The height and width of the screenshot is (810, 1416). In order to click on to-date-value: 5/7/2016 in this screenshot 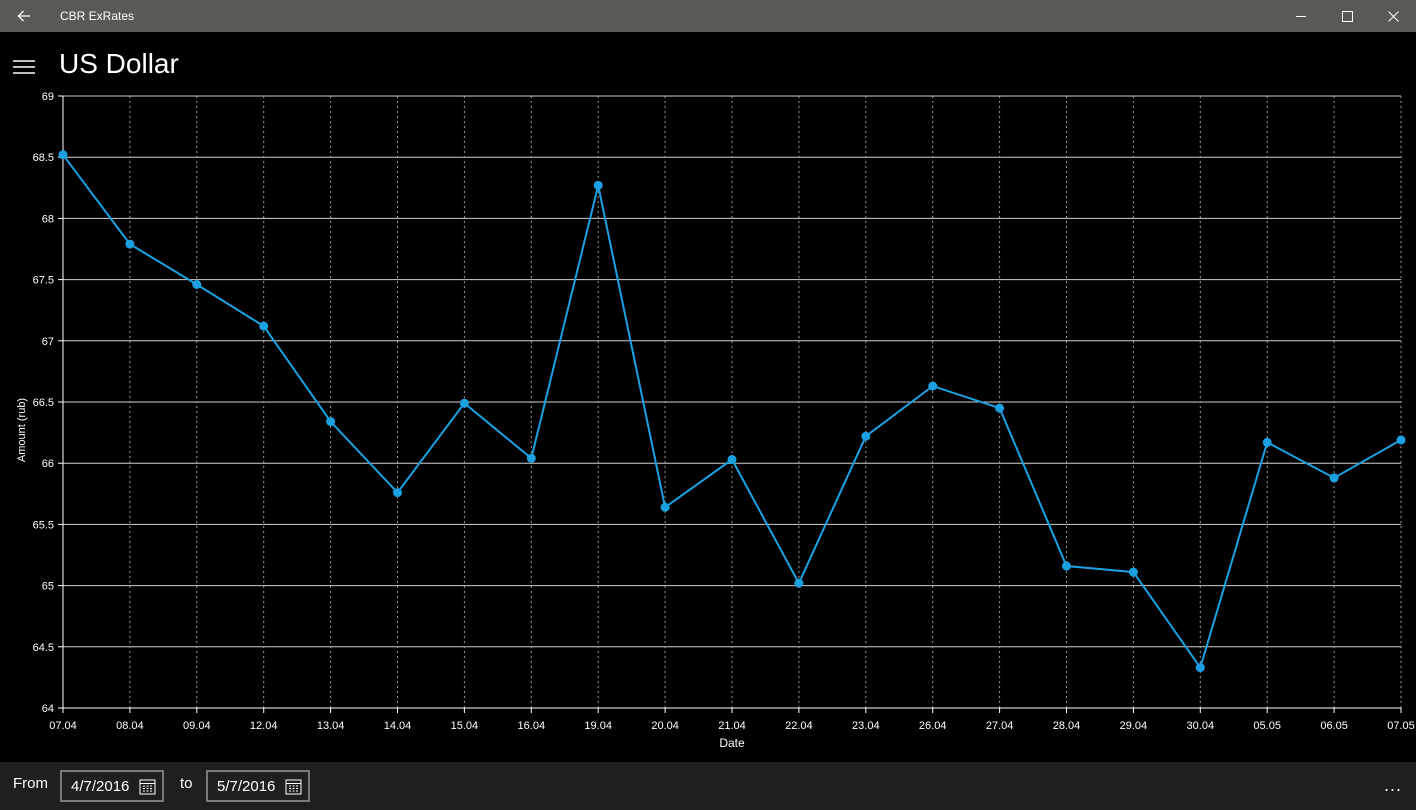, I will do `click(246, 786)`.